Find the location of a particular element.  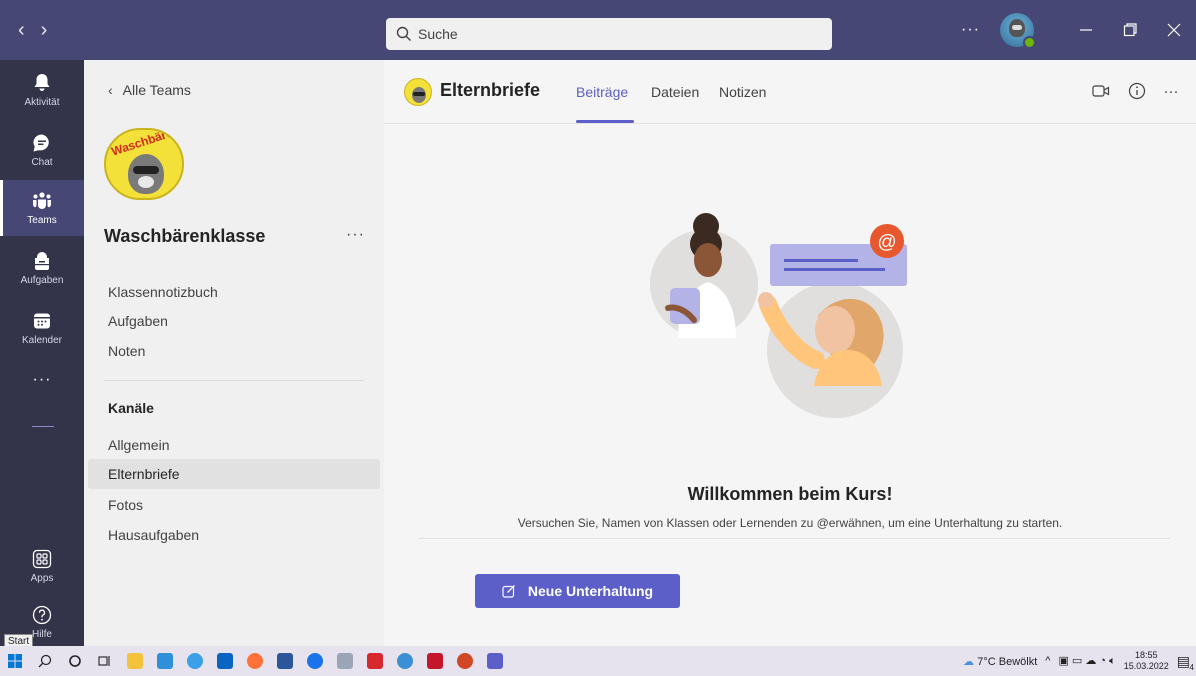

cloud-icon: ☁ is located at coordinates (969, 661).